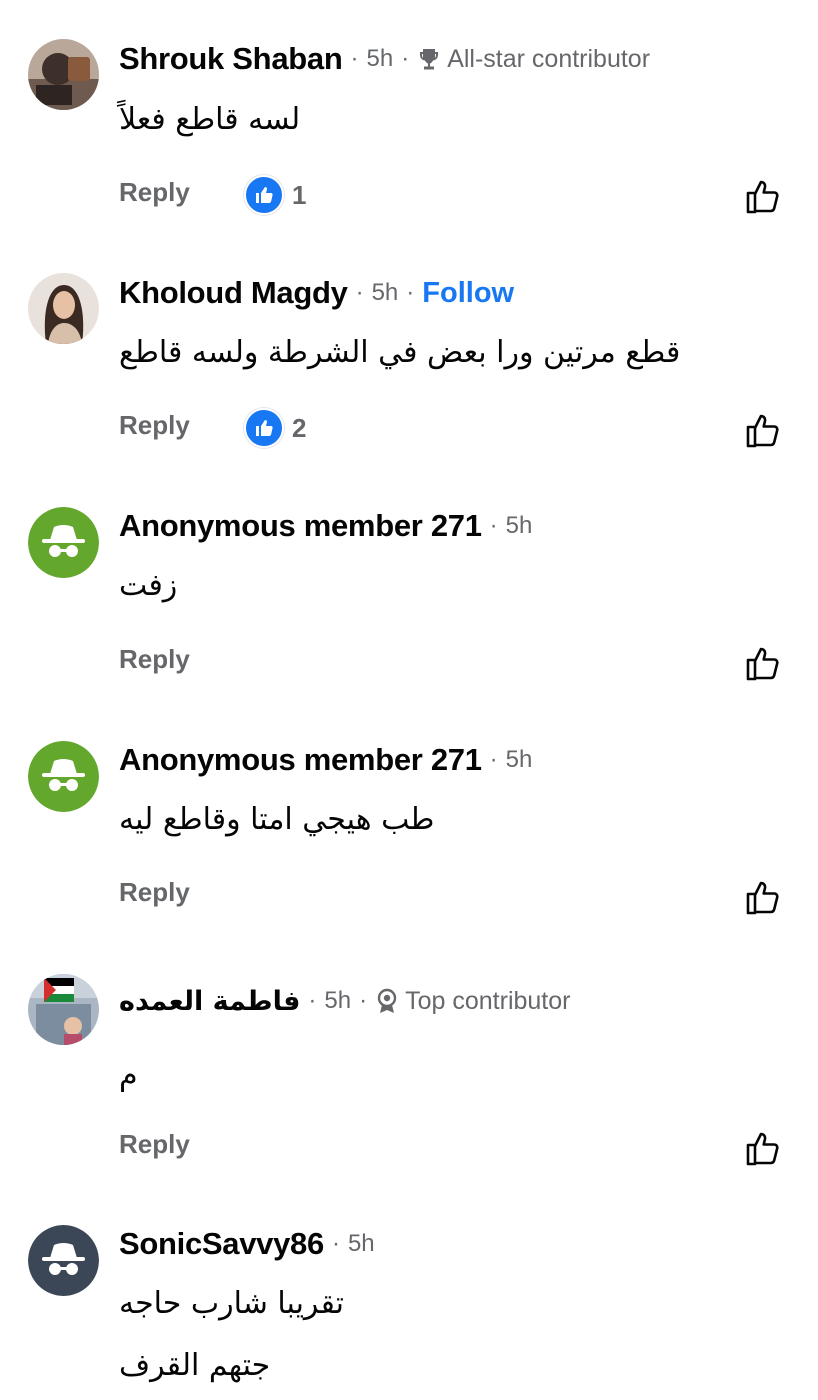 The width and height of the screenshot is (818, 1400). Describe the element at coordinates (231, 59) in the screenshot. I see `author-name: Shrouk Shaban` at that location.